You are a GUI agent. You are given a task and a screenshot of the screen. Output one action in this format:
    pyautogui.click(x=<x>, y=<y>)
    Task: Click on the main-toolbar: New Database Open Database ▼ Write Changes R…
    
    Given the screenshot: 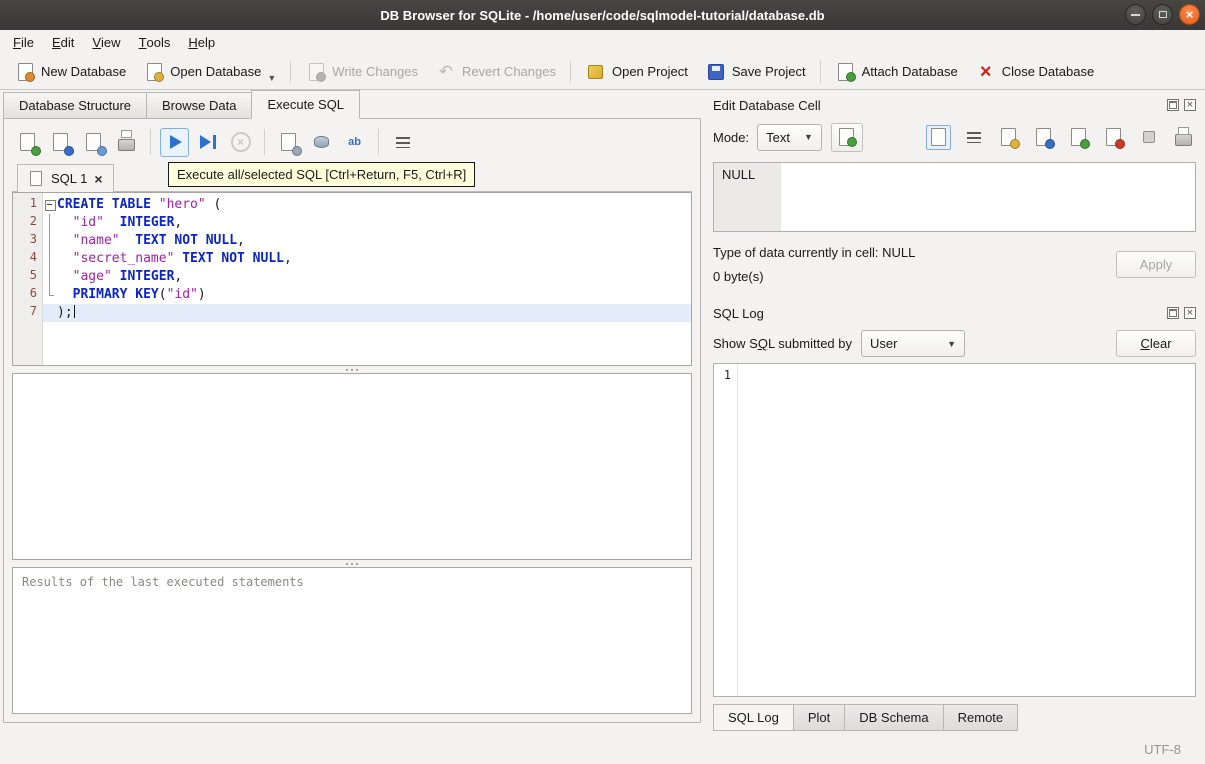 What is the action you would take?
    pyautogui.click(x=602, y=72)
    